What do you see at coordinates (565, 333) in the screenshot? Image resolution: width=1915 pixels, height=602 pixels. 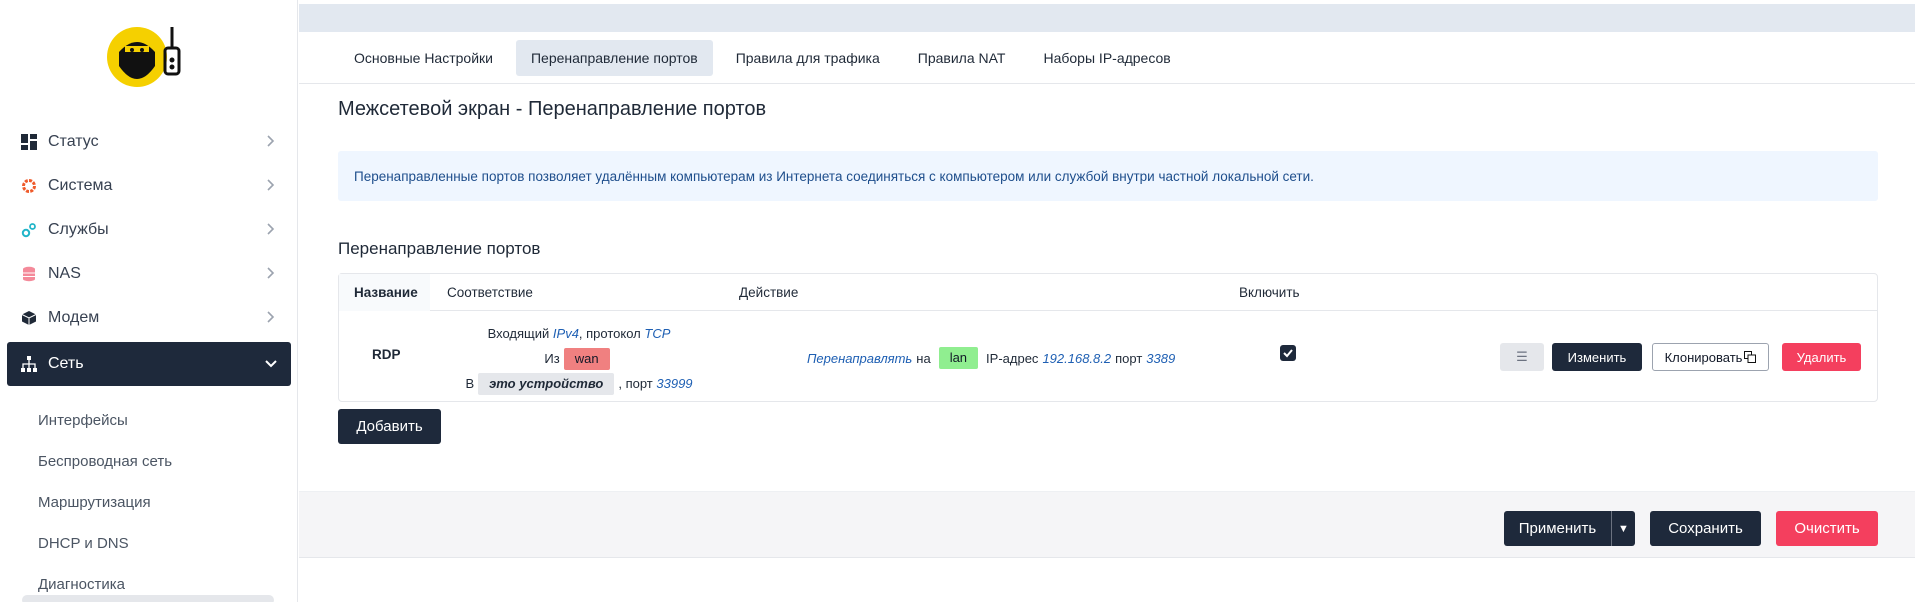 I see `match-family: IPv4` at bounding box center [565, 333].